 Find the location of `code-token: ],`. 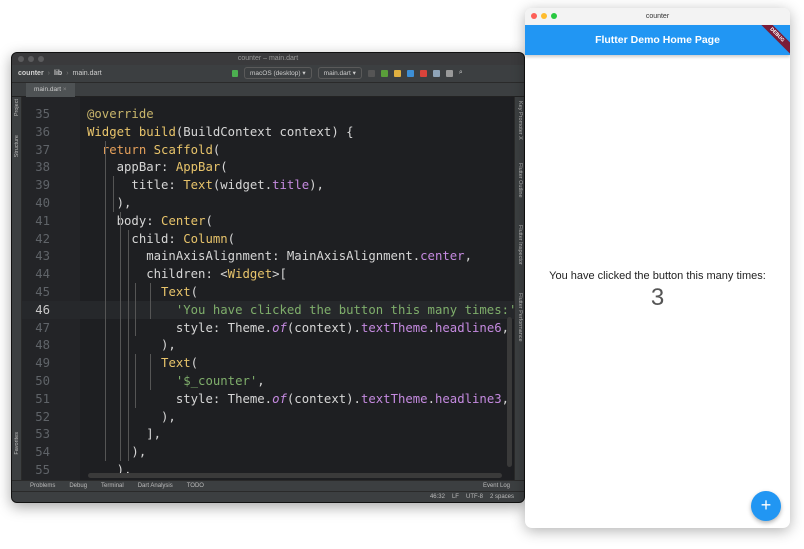

code-token: ], is located at coordinates (124, 434).